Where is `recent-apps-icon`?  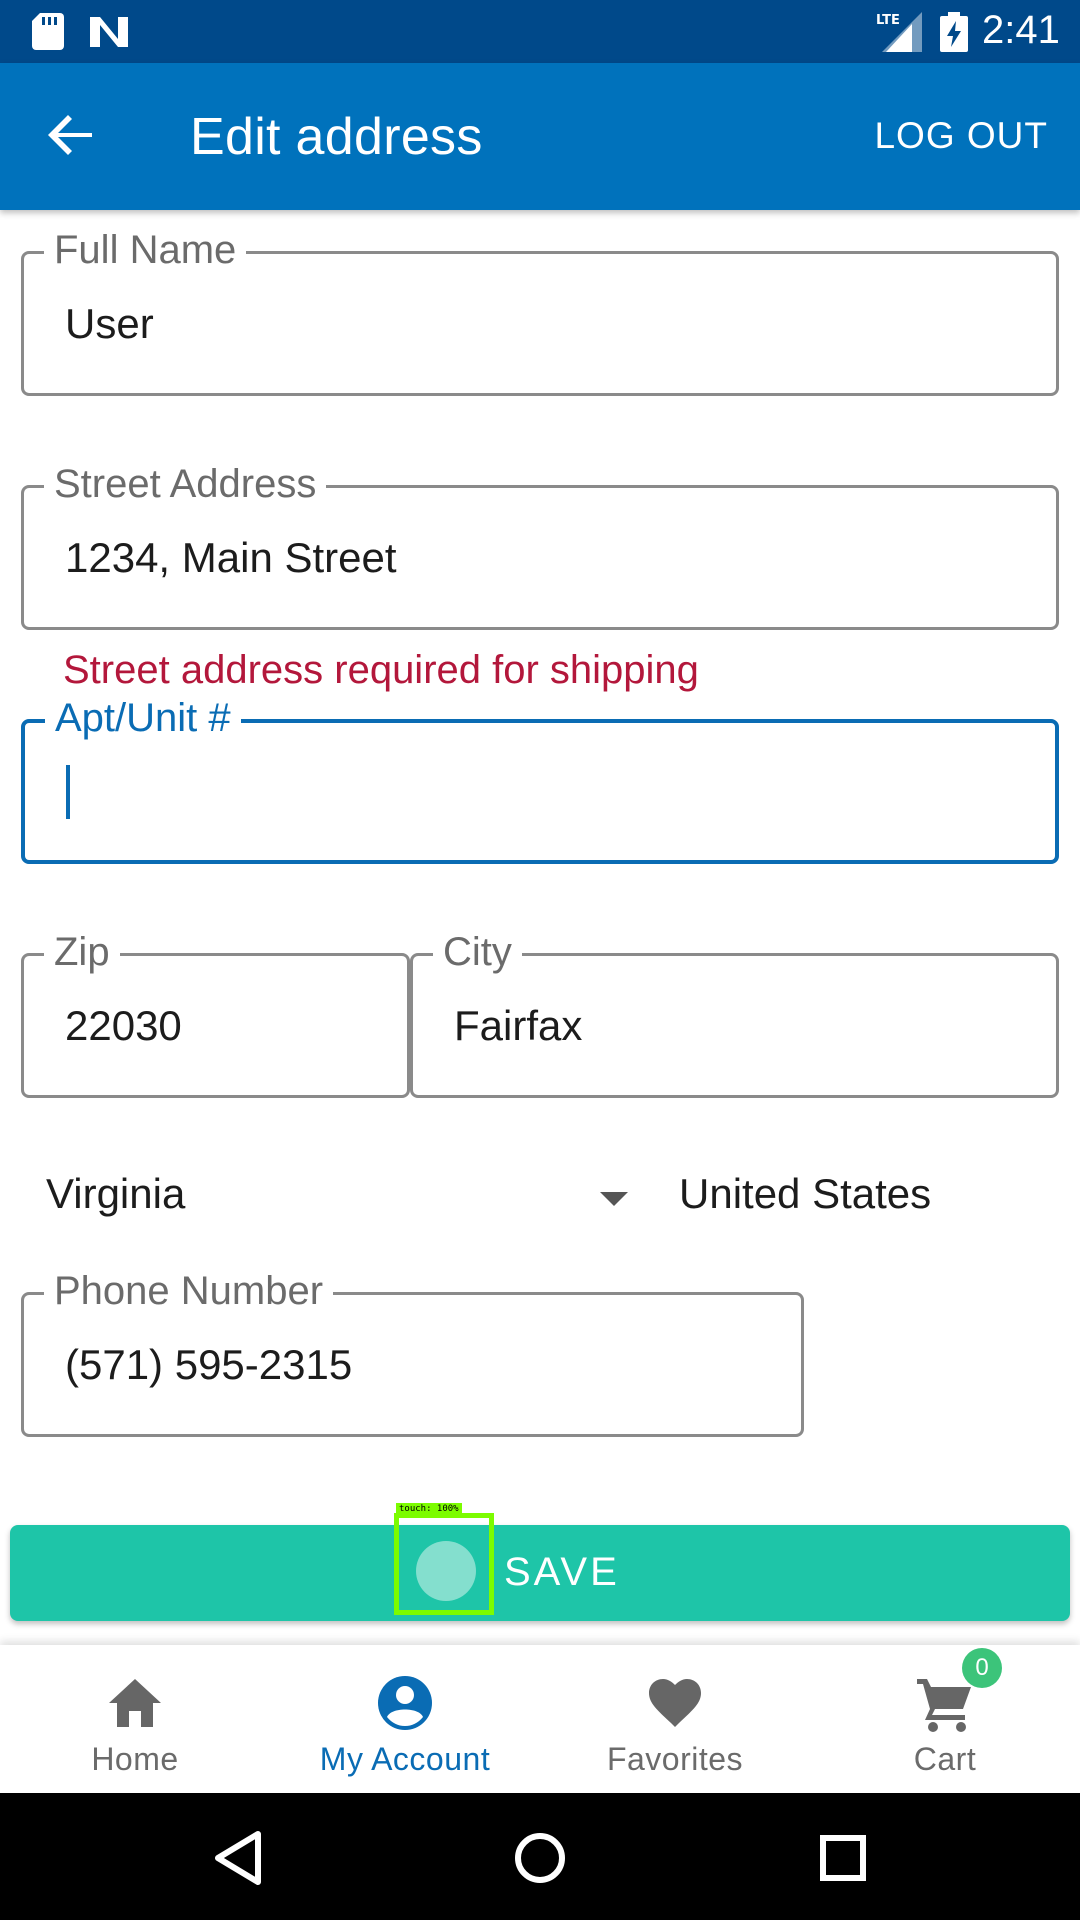 recent-apps-icon is located at coordinates (843, 1858).